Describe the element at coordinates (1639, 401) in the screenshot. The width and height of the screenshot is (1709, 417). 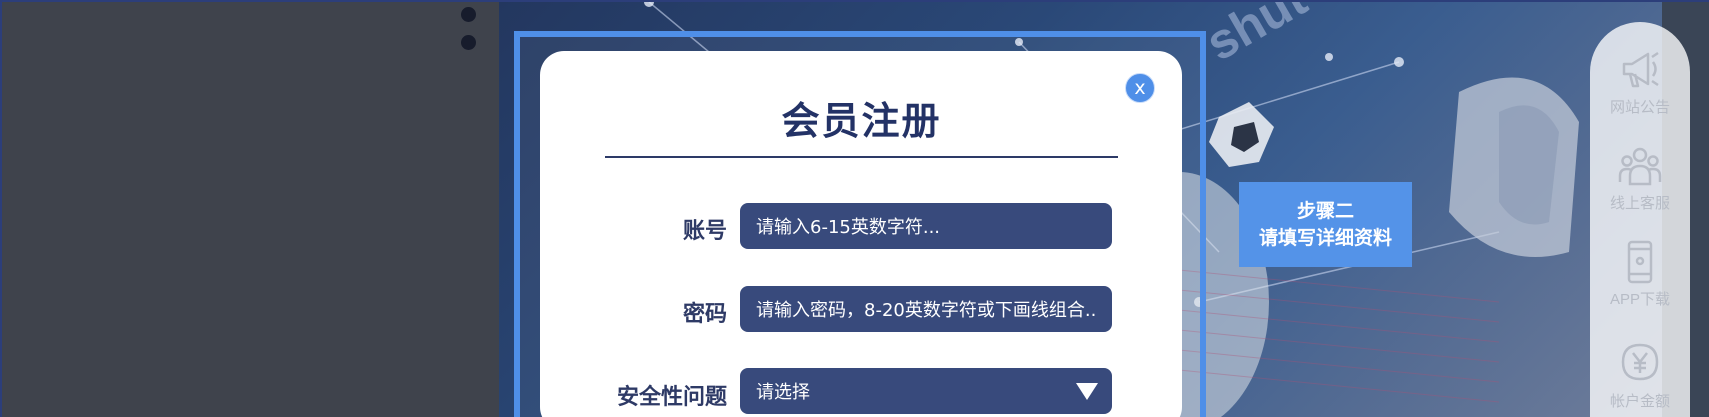
I see `side-nav-label: 帐户金额` at that location.